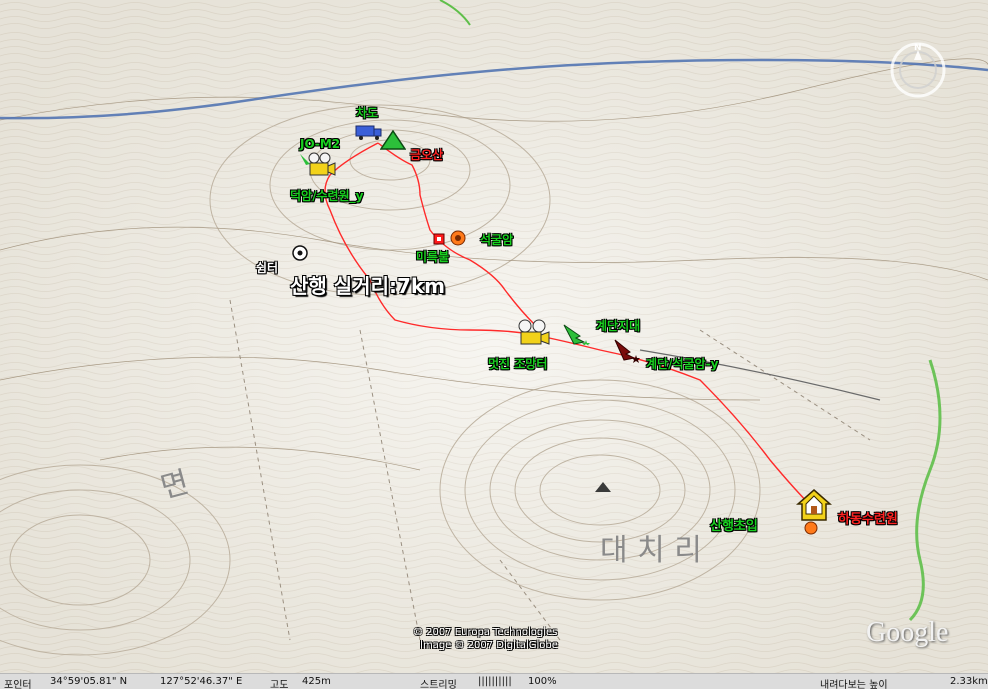 The image size is (988, 689). What do you see at coordinates (868, 519) in the screenshot?
I see `label-hadong: 하동수련원` at bounding box center [868, 519].